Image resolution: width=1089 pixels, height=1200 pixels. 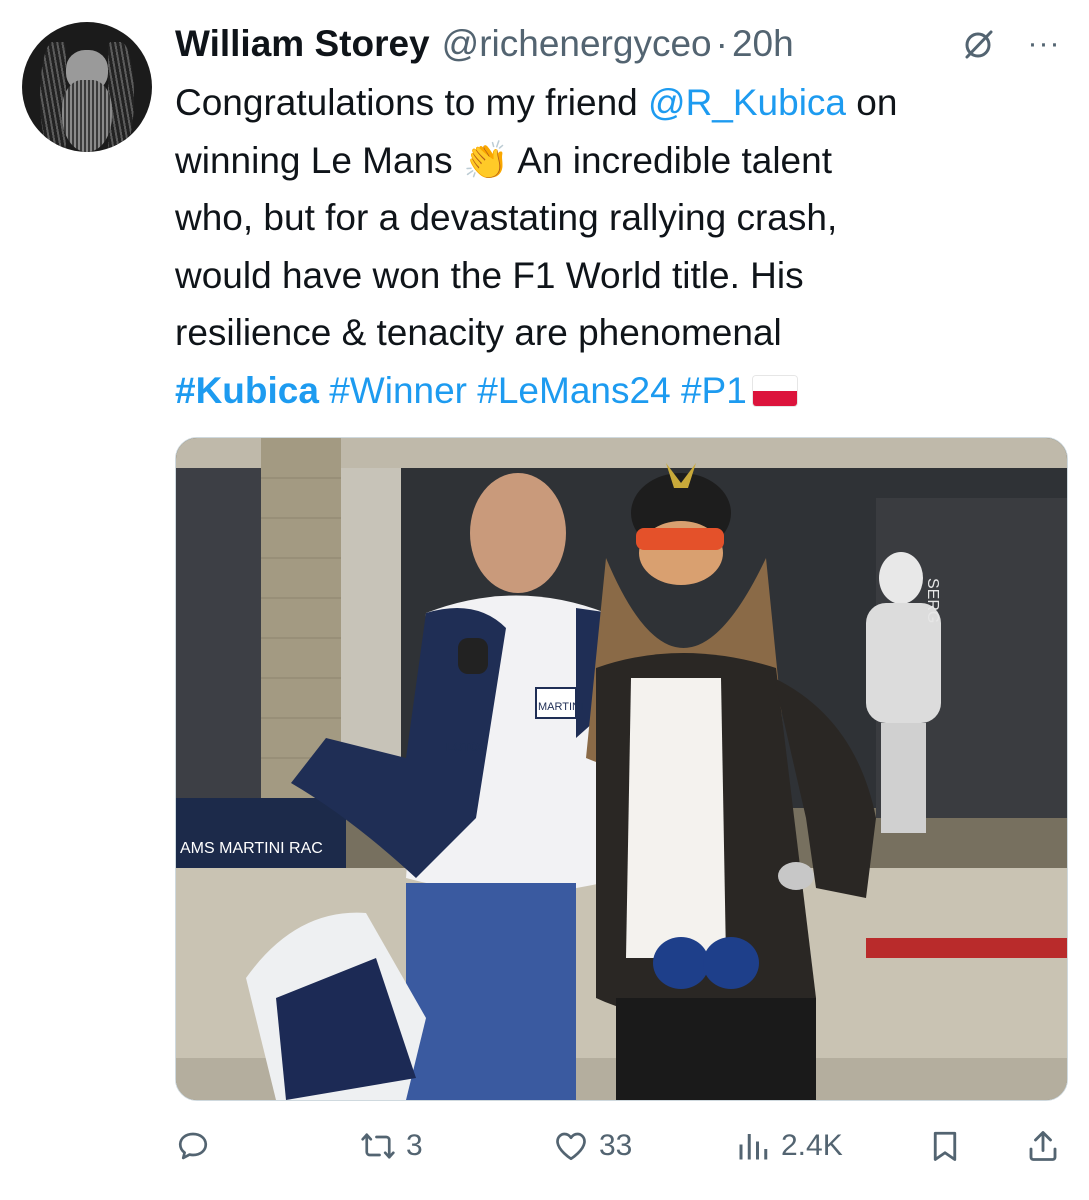 I want to click on hashtag-link: #LeMans24, so click(x=573, y=390).